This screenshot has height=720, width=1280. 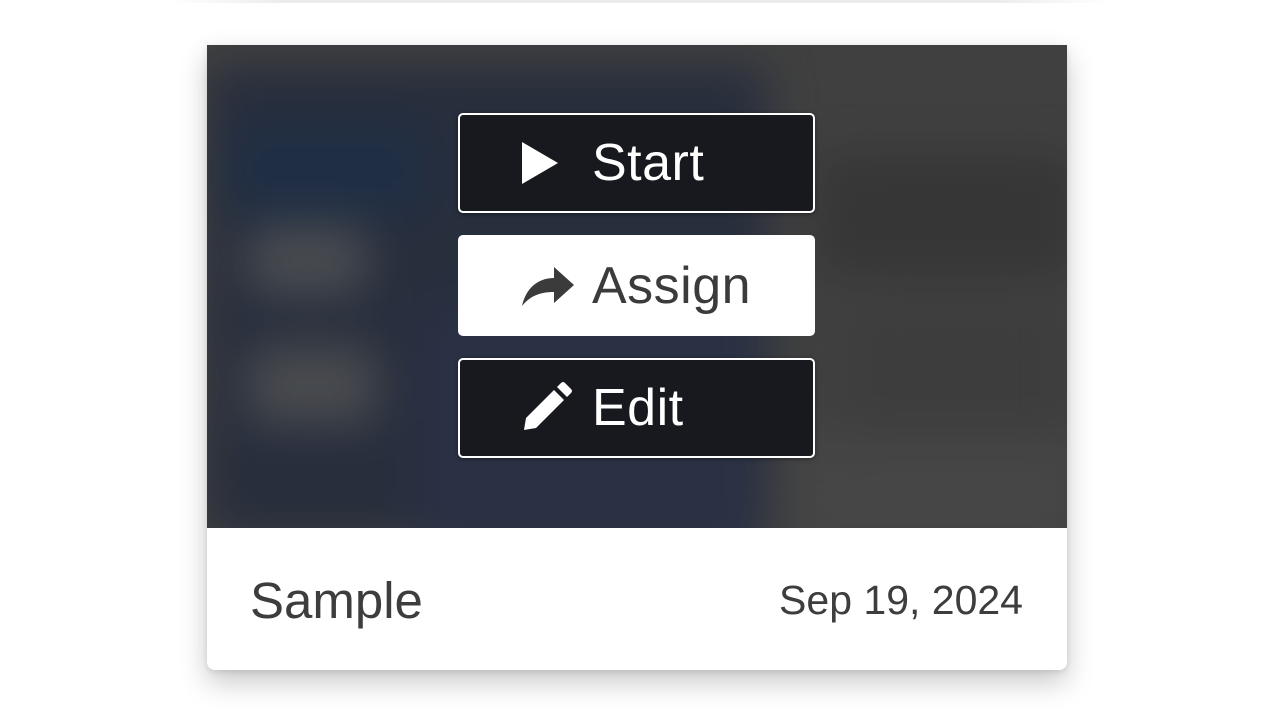 I want to click on edit-button: Edit, so click(x=636, y=408).